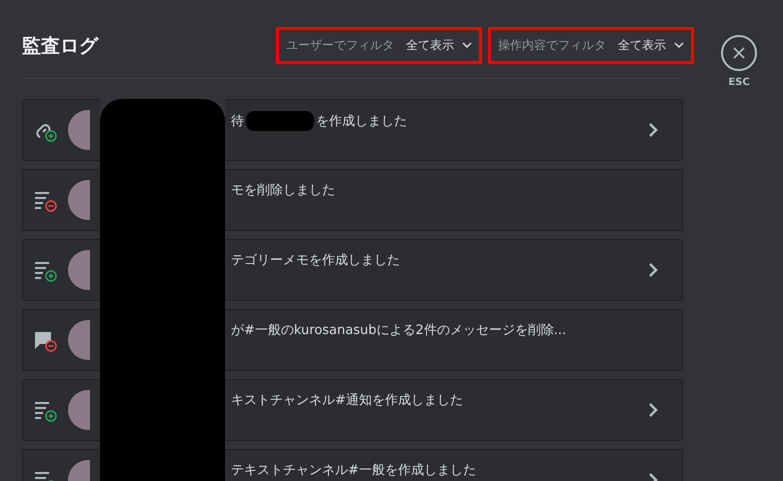  I want to click on log-entry-text: キストチャンネル#通知を作成しました, so click(347, 400).